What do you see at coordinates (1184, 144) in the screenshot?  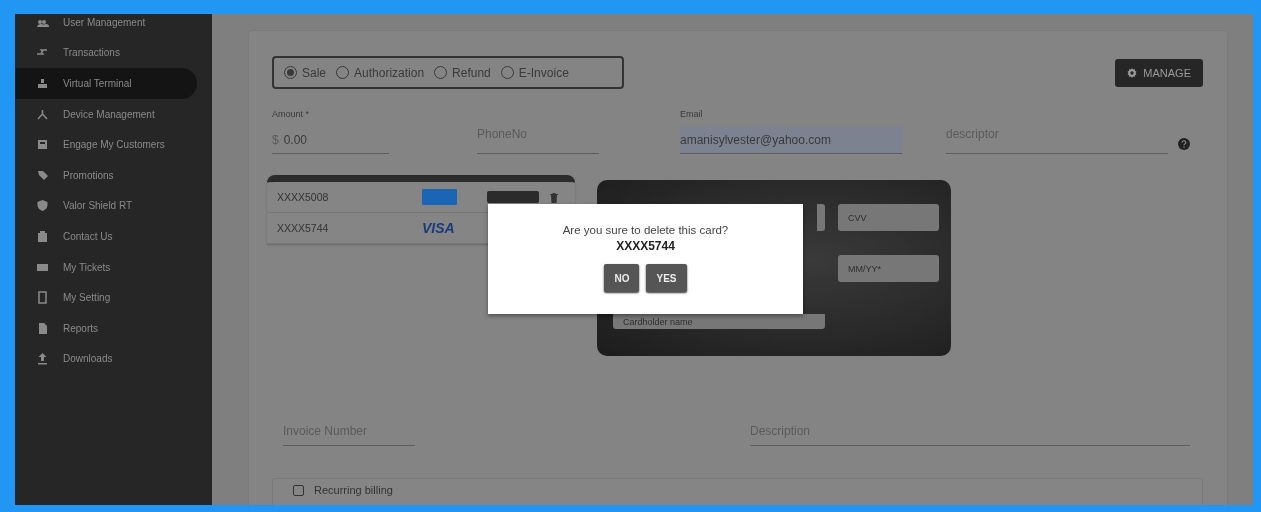 I see `help-icon` at bounding box center [1184, 144].